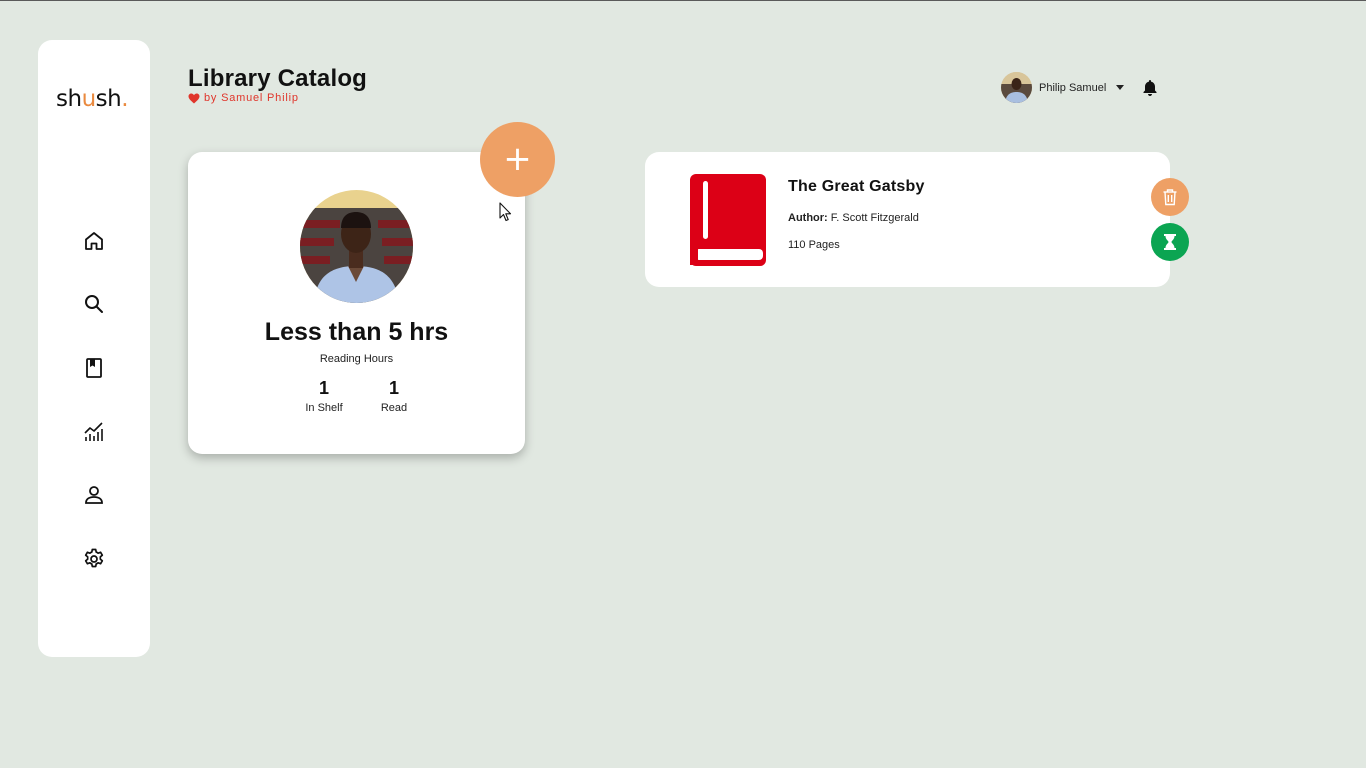  I want to click on stat-label: Read, so click(394, 408).